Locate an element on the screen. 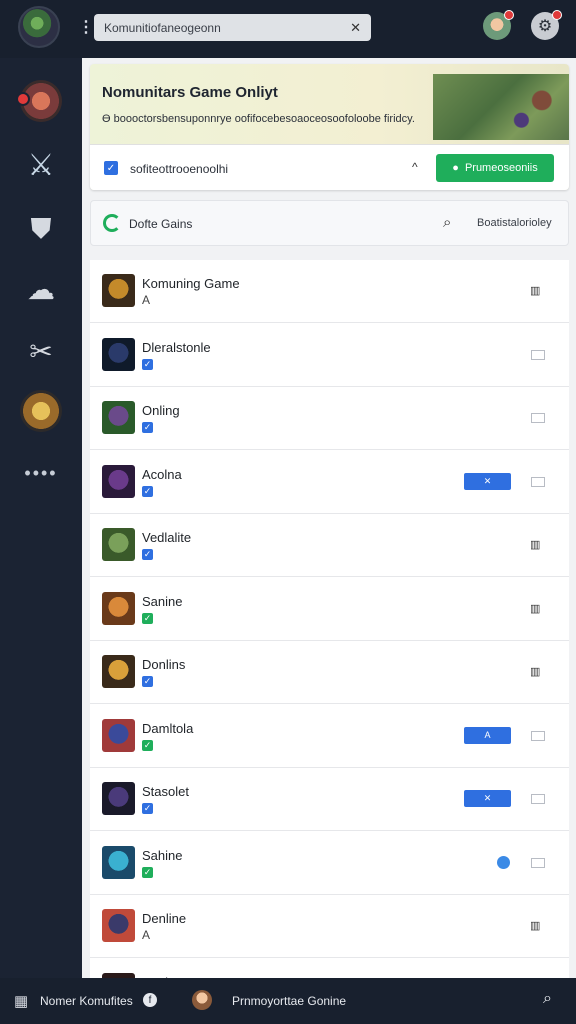 This screenshot has height=1024, width=576. button-icon: ● is located at coordinates (455, 168).